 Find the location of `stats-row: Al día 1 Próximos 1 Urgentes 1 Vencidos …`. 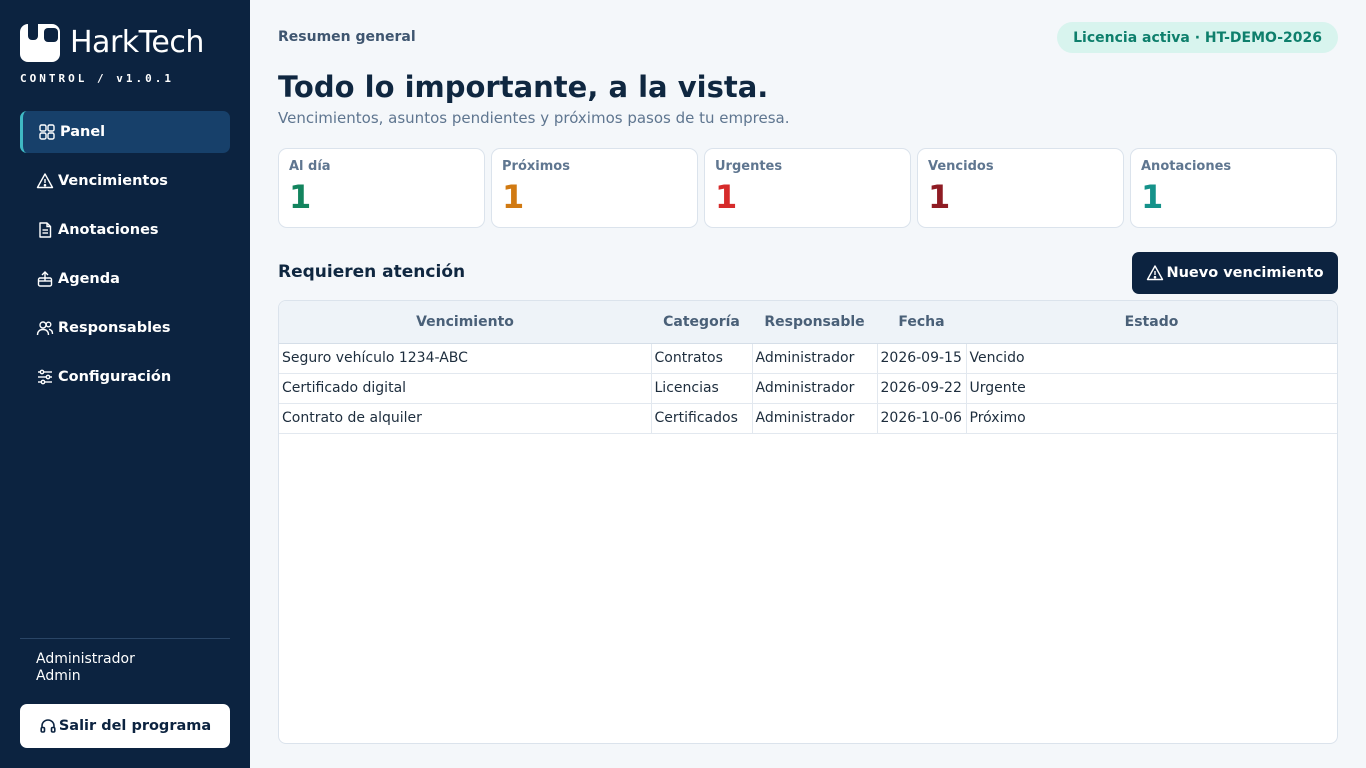

stats-row: Al día 1 Próximos 1 Urgentes 1 Vencidos … is located at coordinates (807, 188).